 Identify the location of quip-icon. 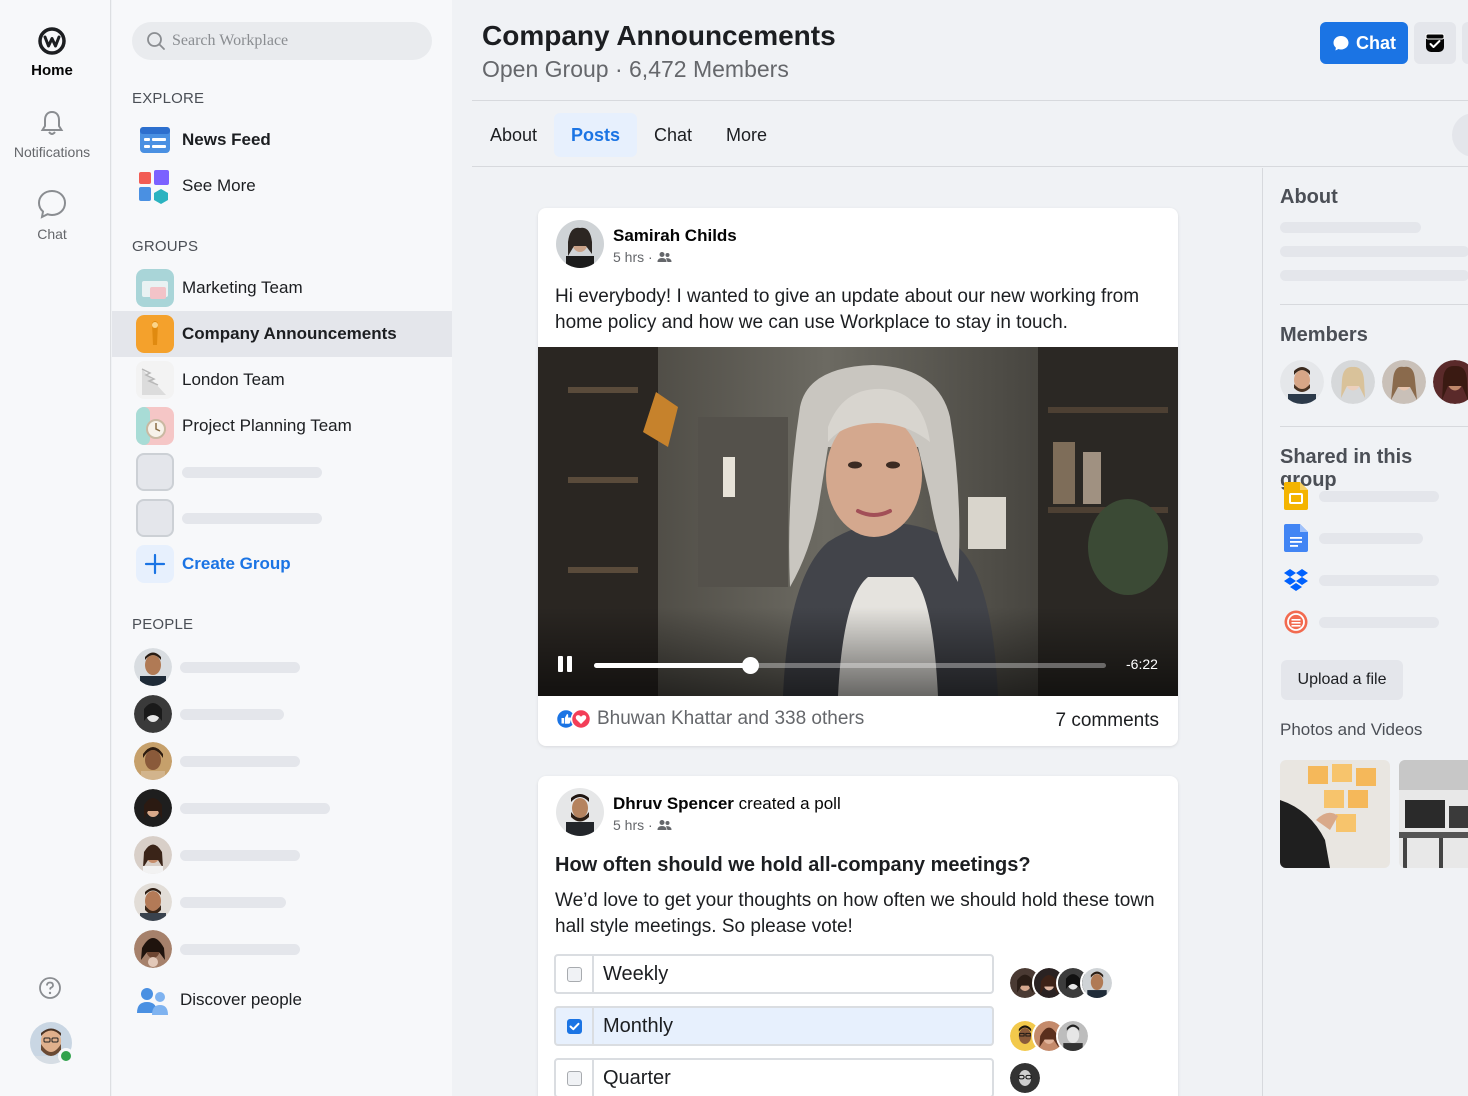
(1296, 622).